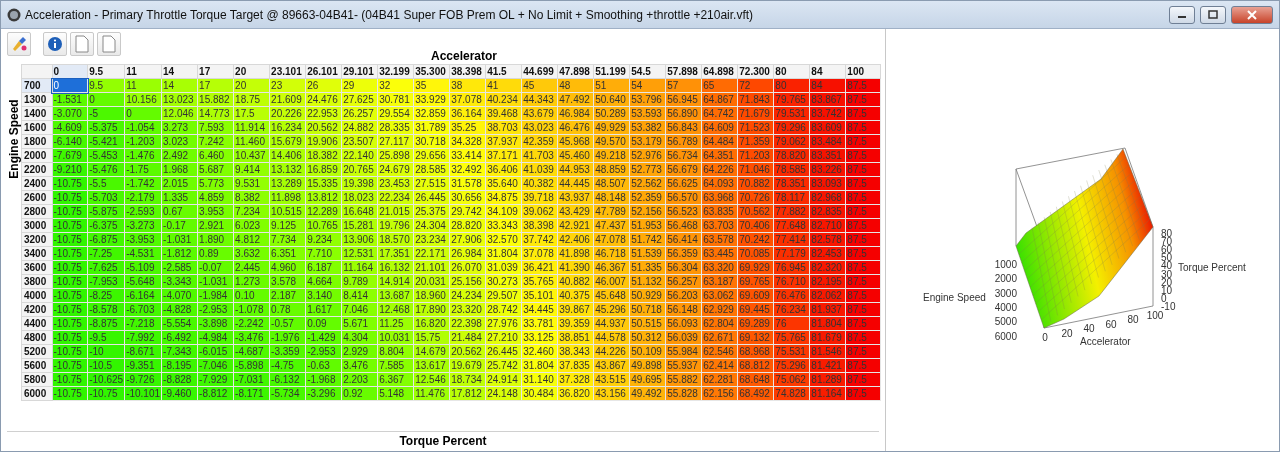 The width and height of the screenshot is (1280, 452). What do you see at coordinates (323, 71) in the screenshot?
I see `column-header: 26.101` at bounding box center [323, 71].